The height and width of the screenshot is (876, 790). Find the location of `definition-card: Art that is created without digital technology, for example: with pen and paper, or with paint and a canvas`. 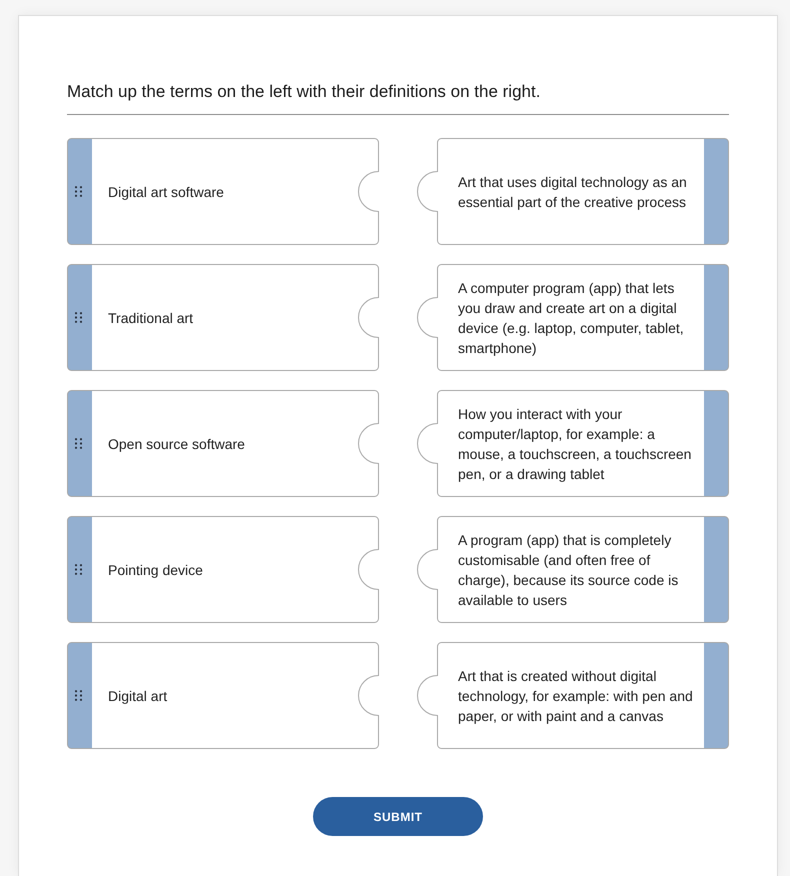

definition-card: Art that is created without digital technology, for example: with pen and paper, or with paint and a canvas is located at coordinates (573, 695).